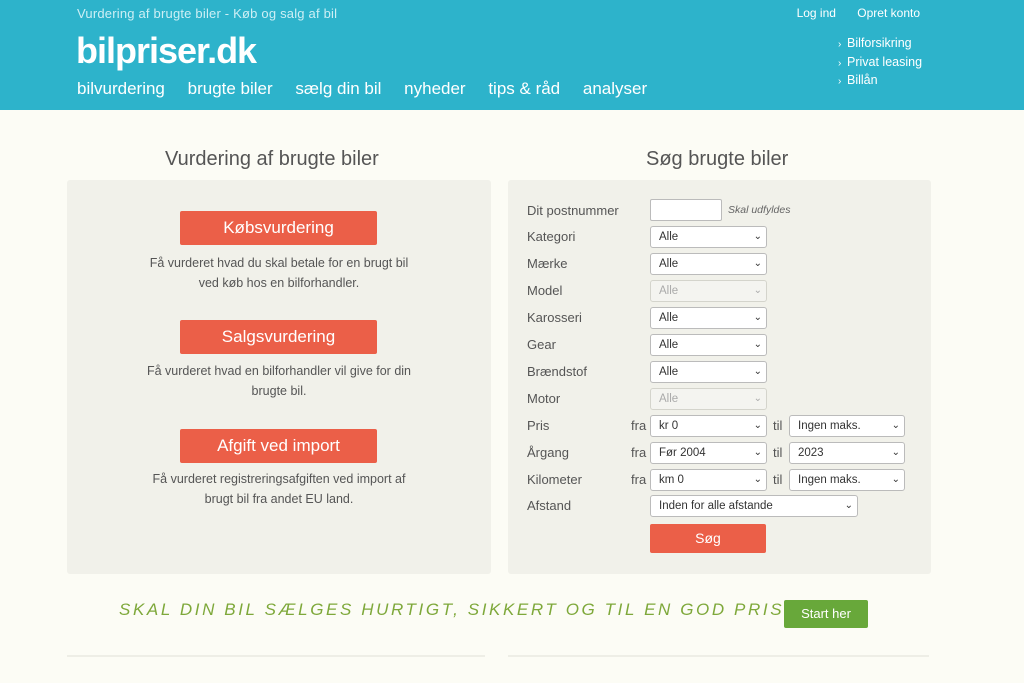 Image resolution: width=1024 pixels, height=683 pixels. What do you see at coordinates (708, 538) in the screenshot?
I see `search-button: Søg` at bounding box center [708, 538].